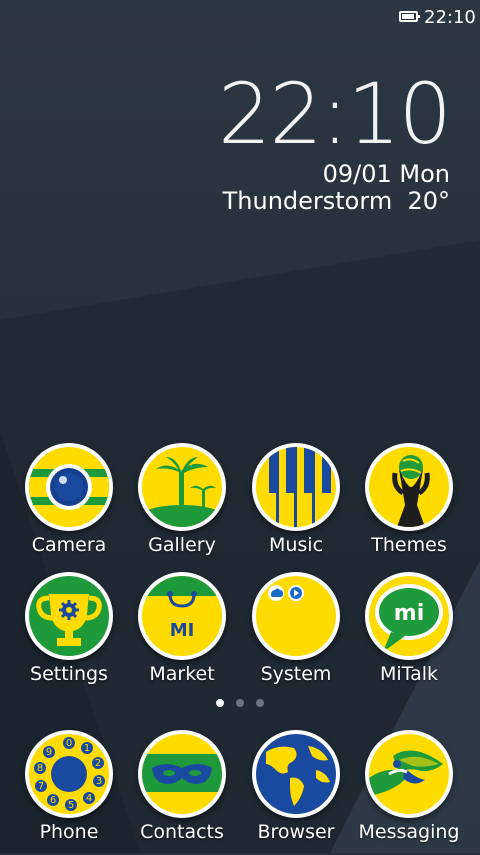  I want to click on cloud-play-icon, so click(296, 616).